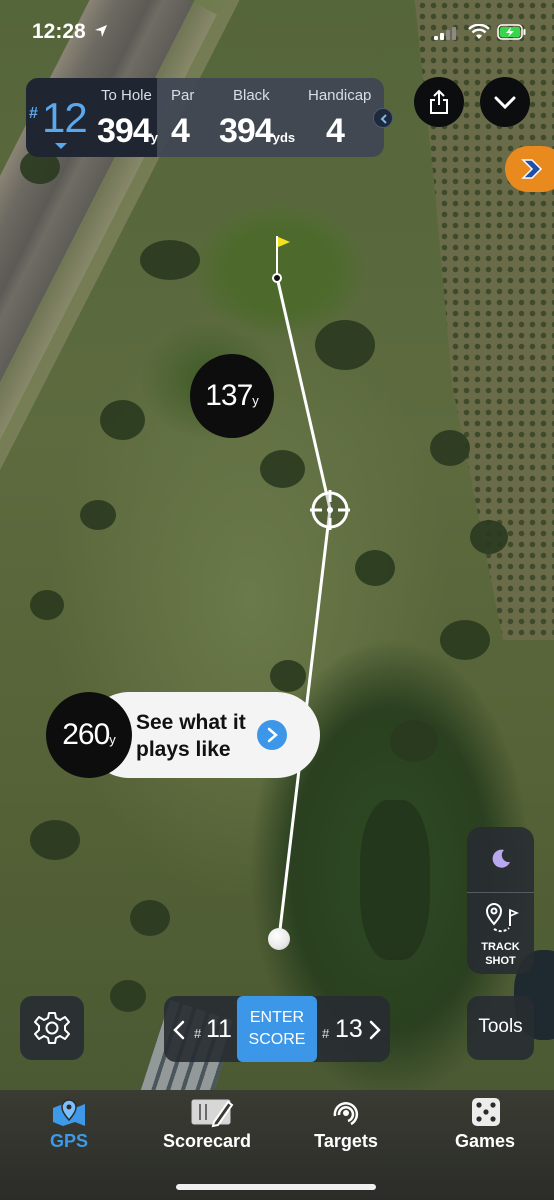 The width and height of the screenshot is (554, 1200). Describe the element at coordinates (183, 749) in the screenshot. I see `plays-like-line-2: plays like` at that location.